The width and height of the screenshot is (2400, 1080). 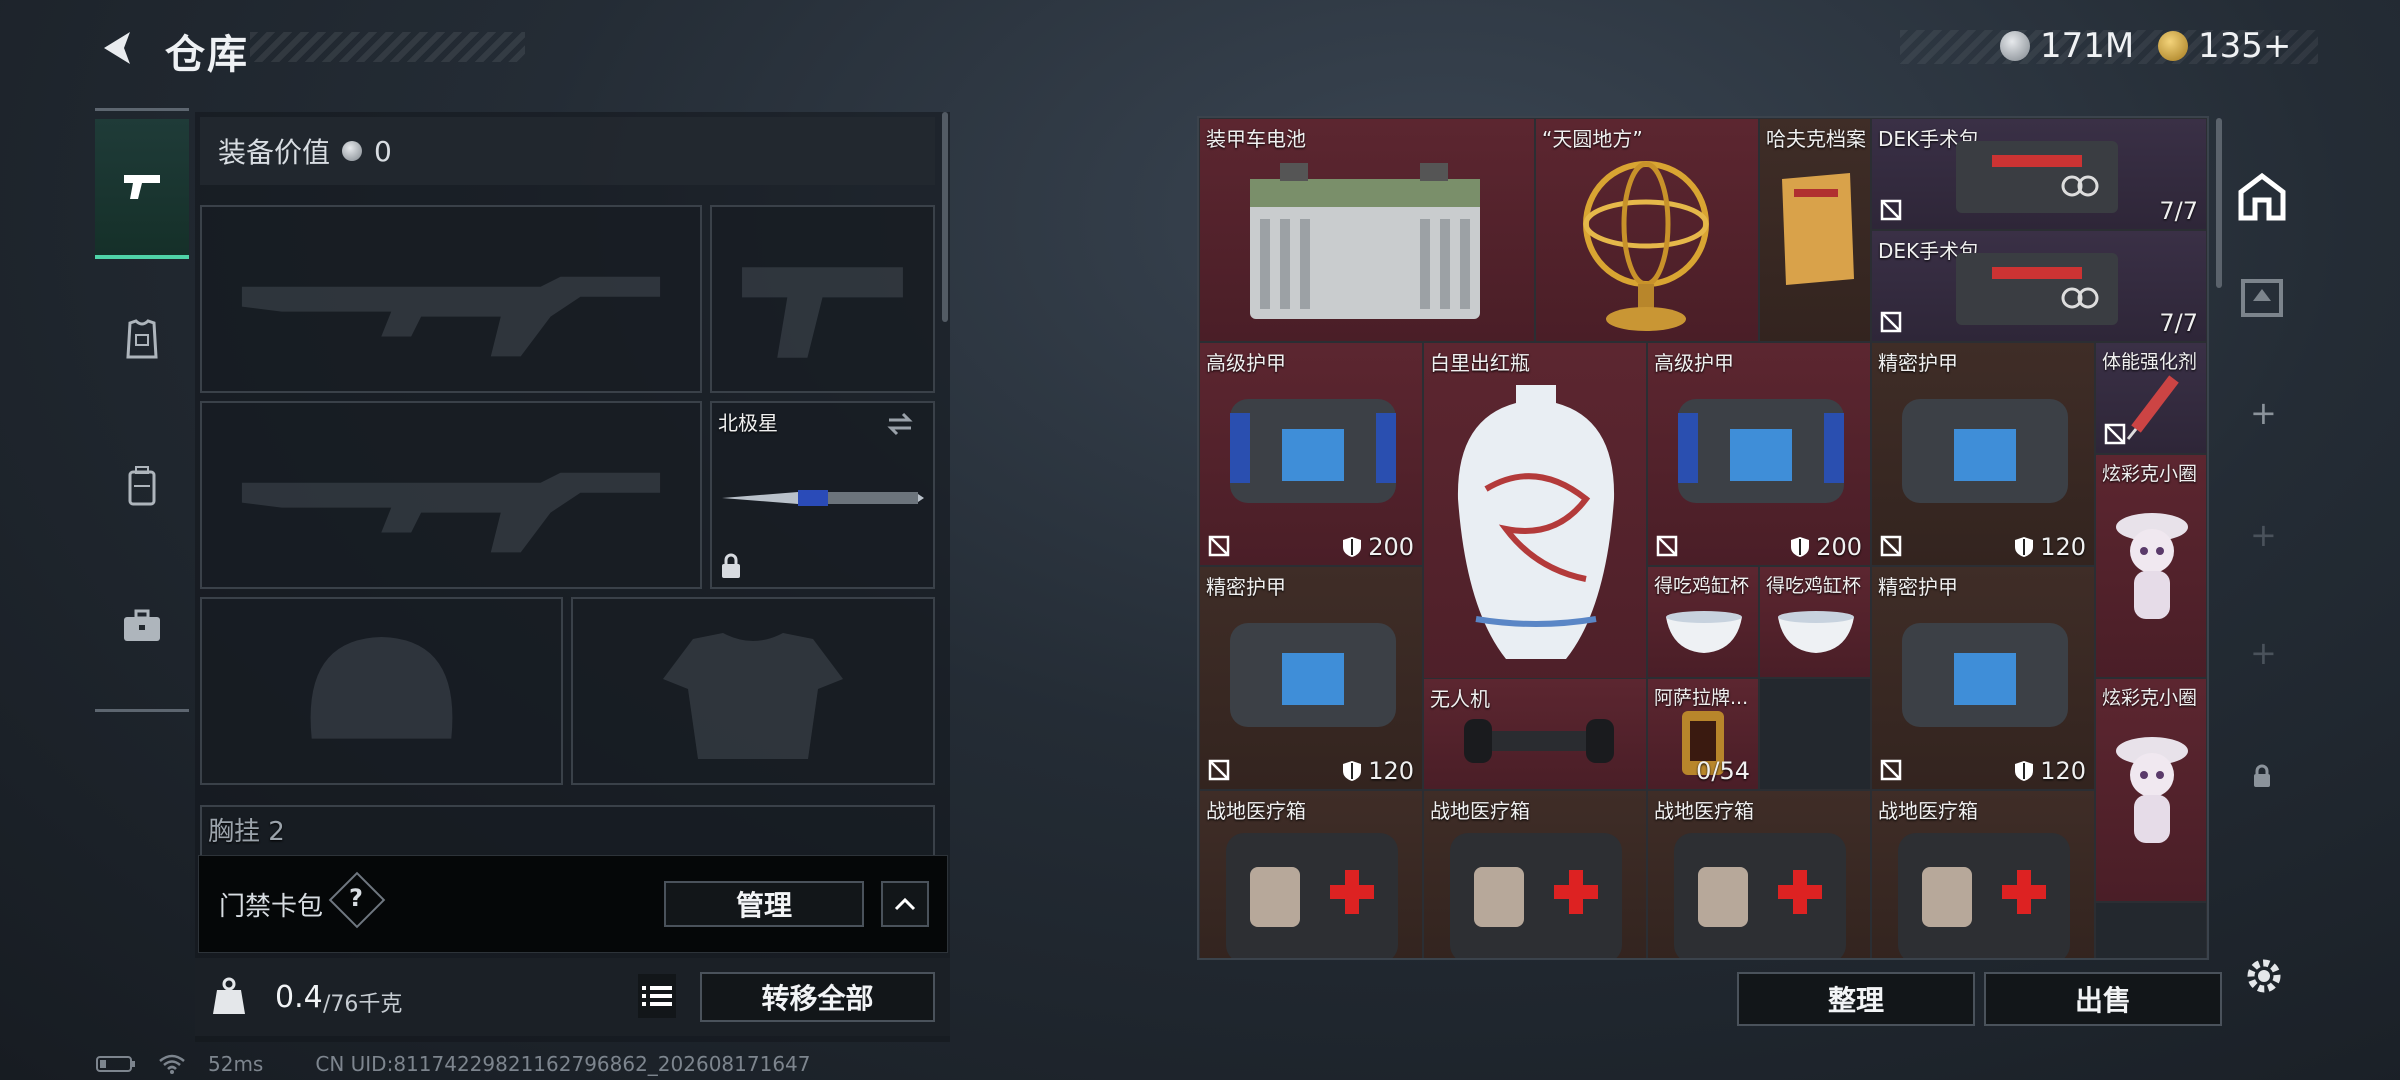 What do you see at coordinates (764, 904) in the screenshot?
I see `manage-button: 管理` at bounding box center [764, 904].